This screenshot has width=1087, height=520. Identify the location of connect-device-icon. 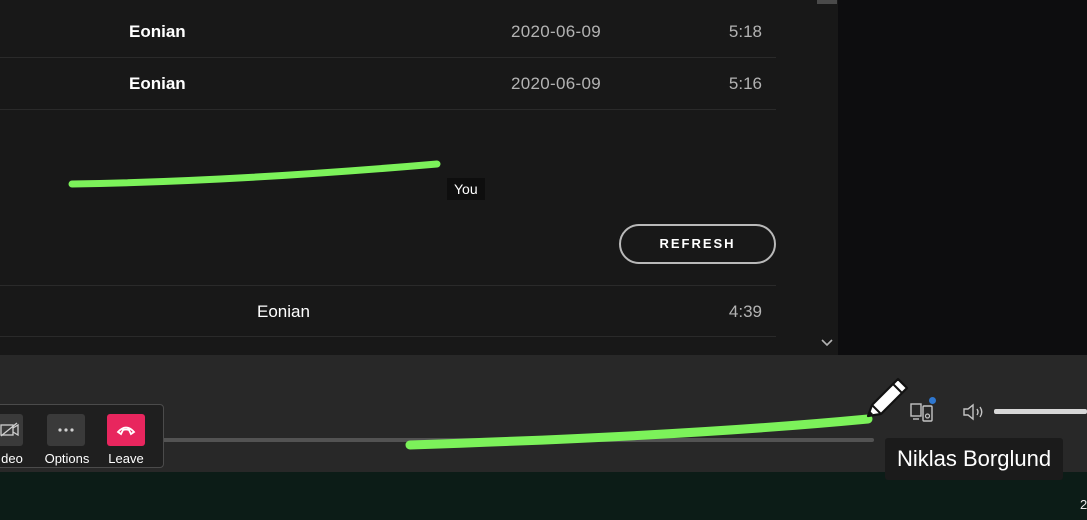
(922, 412).